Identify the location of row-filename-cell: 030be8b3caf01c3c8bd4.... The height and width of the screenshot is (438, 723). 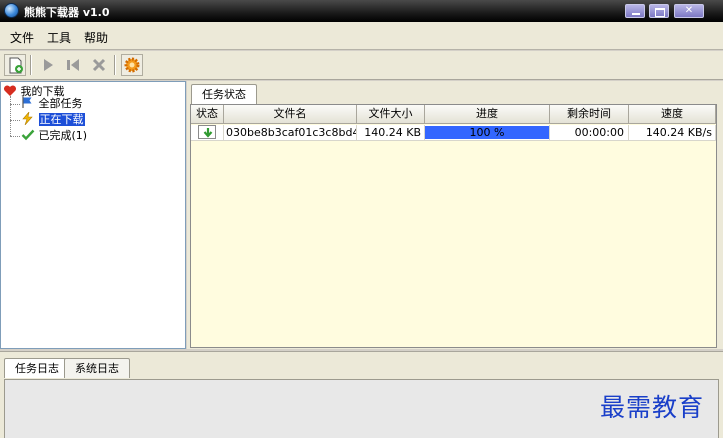
(290, 133).